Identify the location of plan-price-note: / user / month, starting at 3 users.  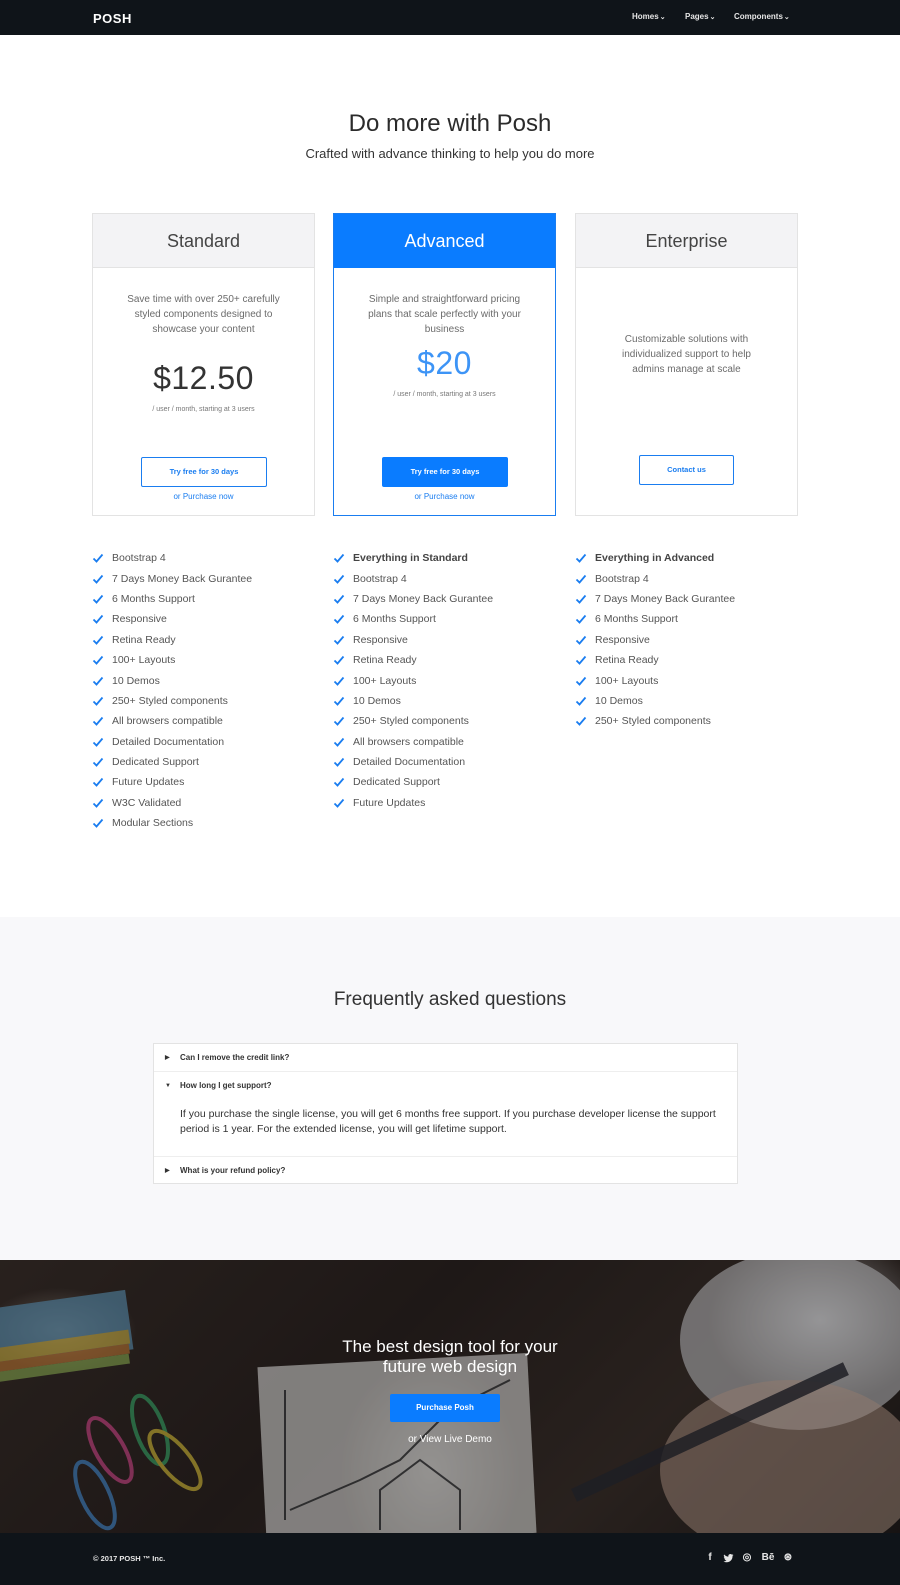
(444, 394).